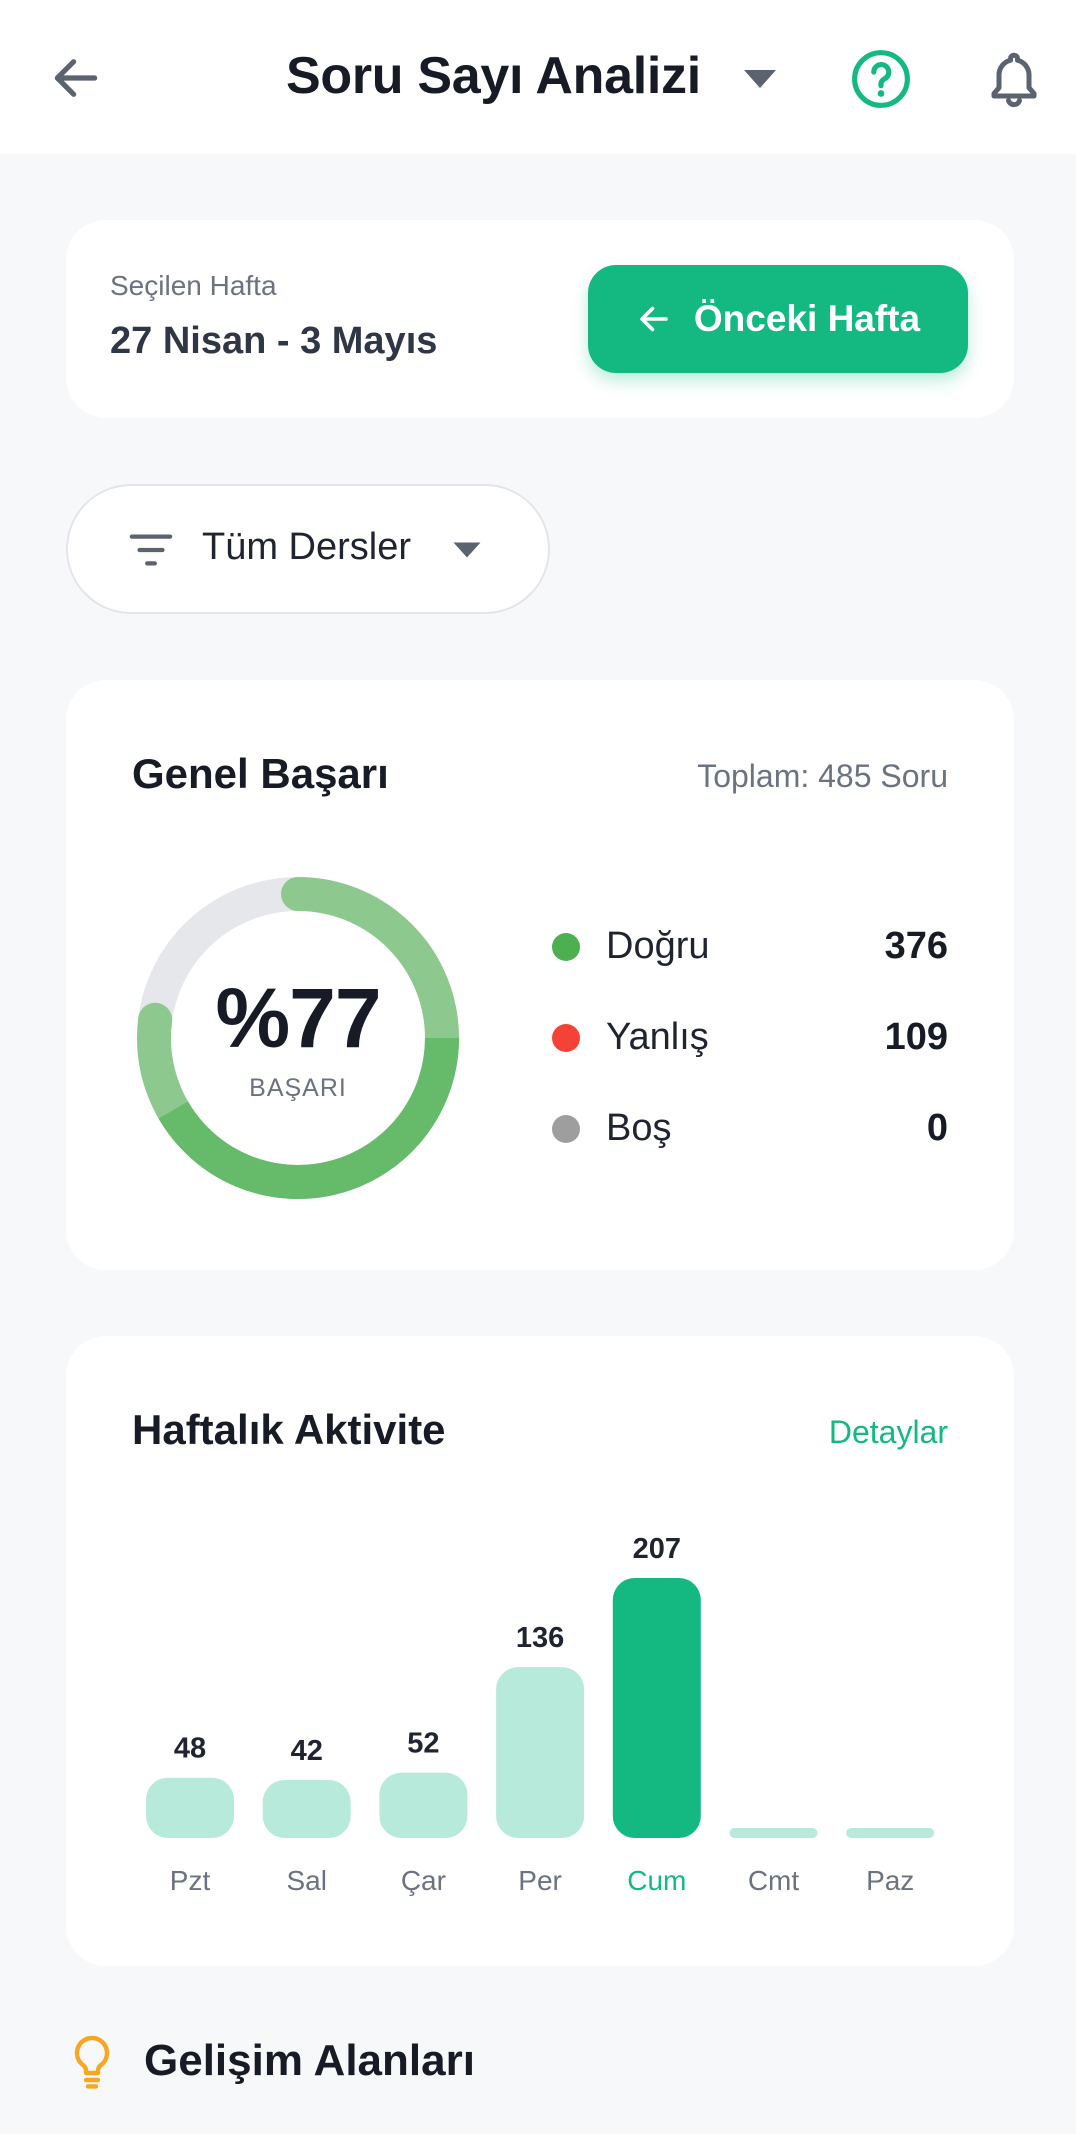 The image size is (1076, 2134). What do you see at coordinates (540, 1638) in the screenshot?
I see `bar-value-label: 136` at bounding box center [540, 1638].